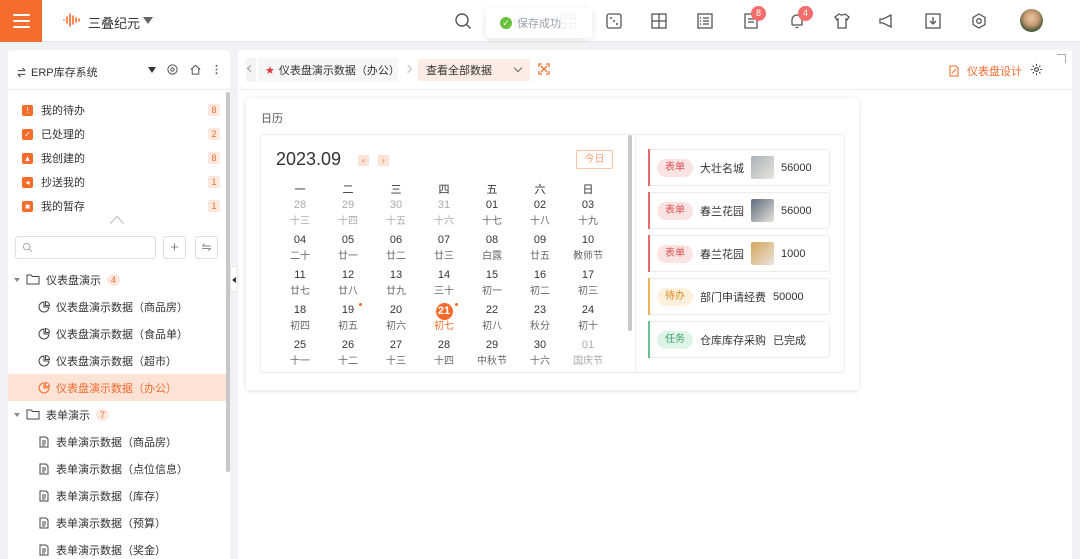  Describe the element at coordinates (64, 73) in the screenshot. I see `system-title: ERP库存系统` at that location.